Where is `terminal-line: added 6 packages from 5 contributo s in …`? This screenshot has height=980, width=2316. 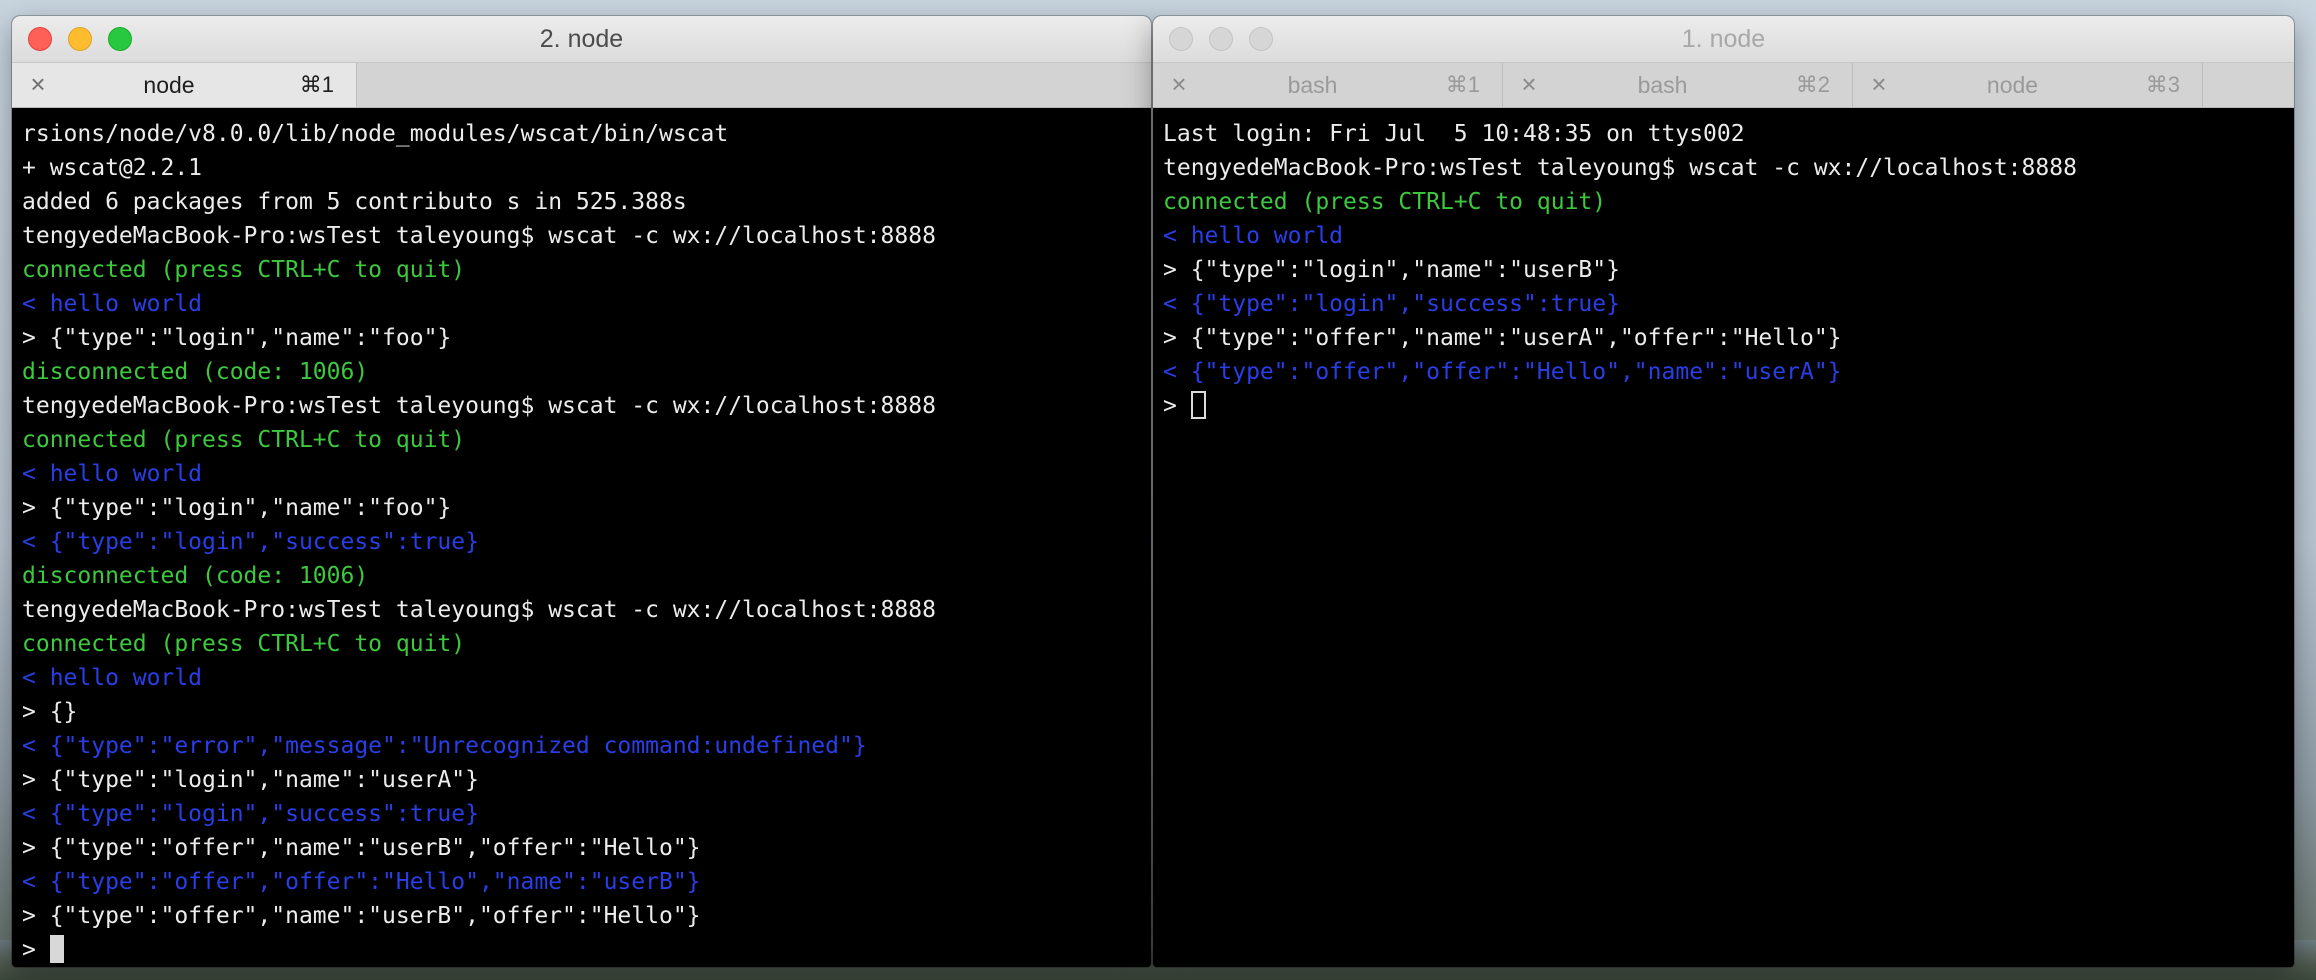
terminal-line: added 6 packages from 5 contributo s in … is located at coordinates (354, 202).